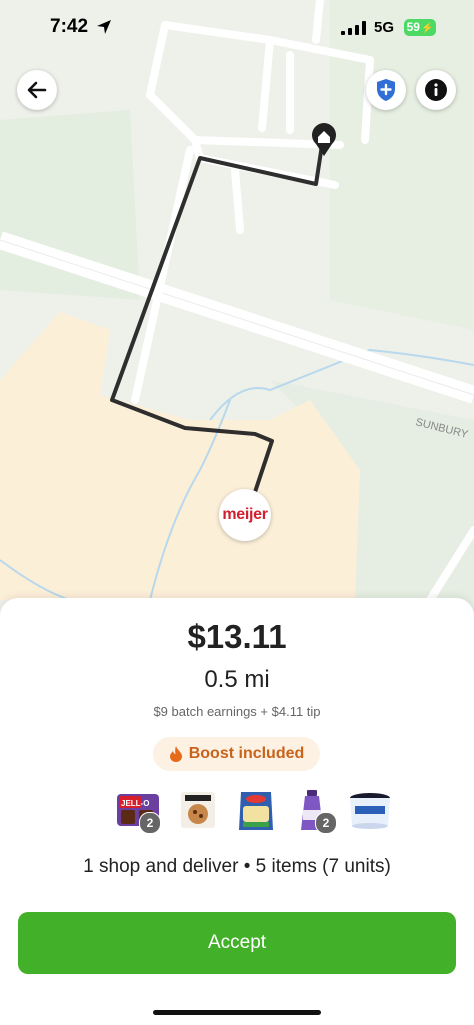  Describe the element at coordinates (314, 811) in the screenshot. I see `coffee-creamer-item: 2` at that location.